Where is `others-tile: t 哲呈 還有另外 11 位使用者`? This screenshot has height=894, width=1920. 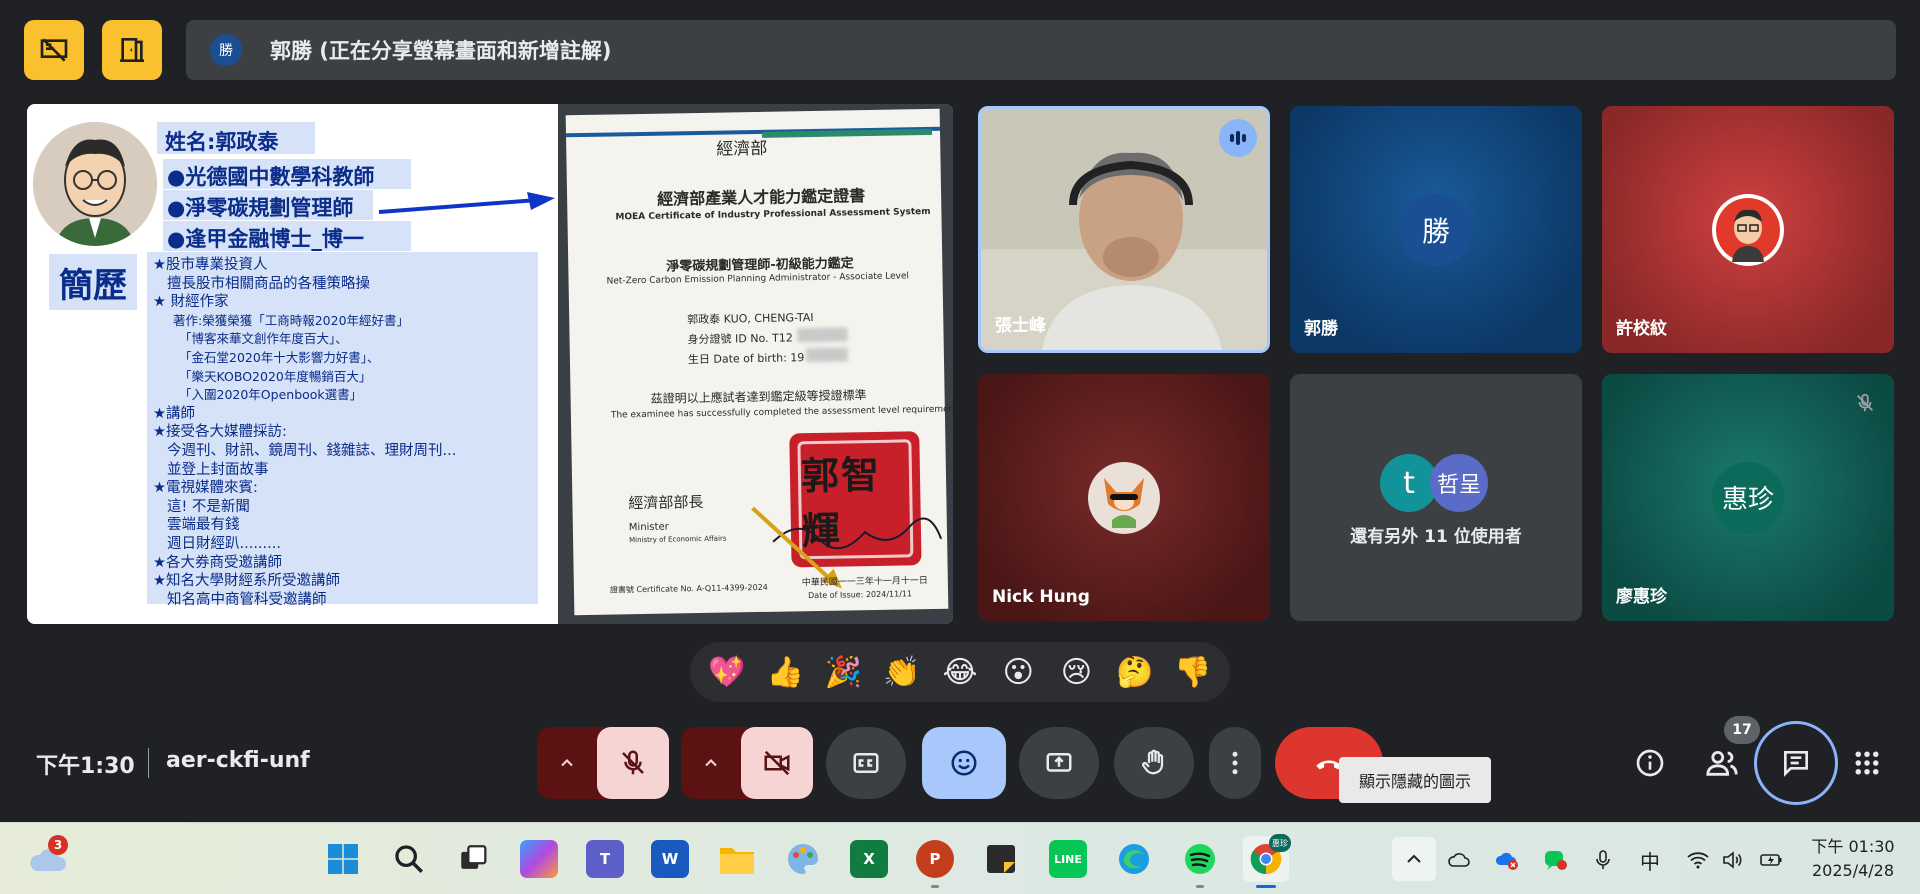
others-tile: t 哲呈 還有另外 11 位使用者 is located at coordinates (1436, 497).